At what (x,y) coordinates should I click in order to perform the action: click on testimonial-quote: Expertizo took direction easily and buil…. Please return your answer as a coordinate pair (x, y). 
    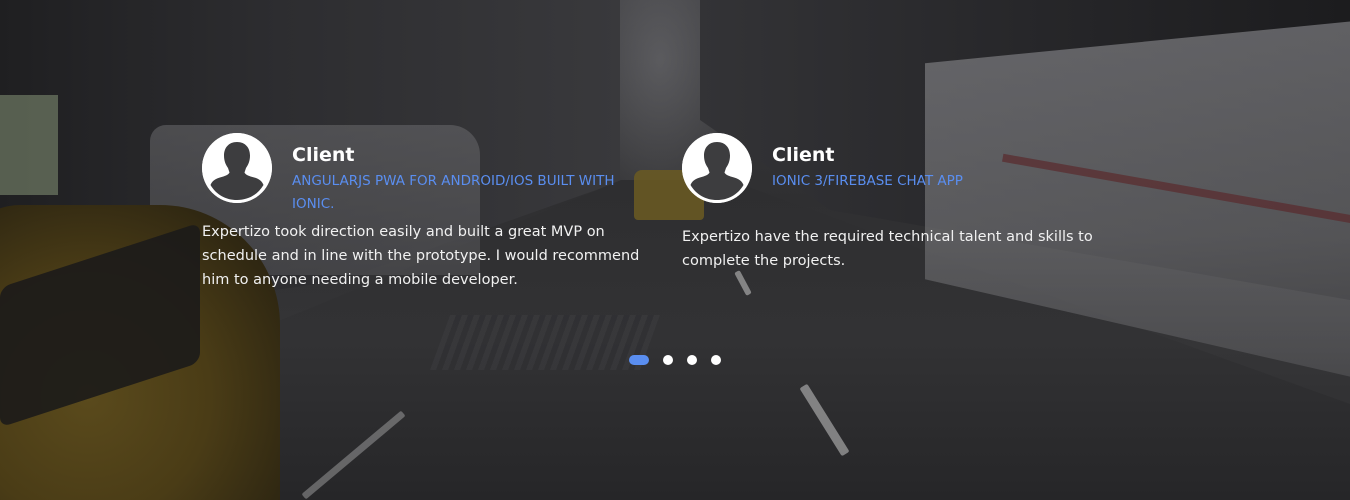
    Looking at the image, I should click on (421, 256).